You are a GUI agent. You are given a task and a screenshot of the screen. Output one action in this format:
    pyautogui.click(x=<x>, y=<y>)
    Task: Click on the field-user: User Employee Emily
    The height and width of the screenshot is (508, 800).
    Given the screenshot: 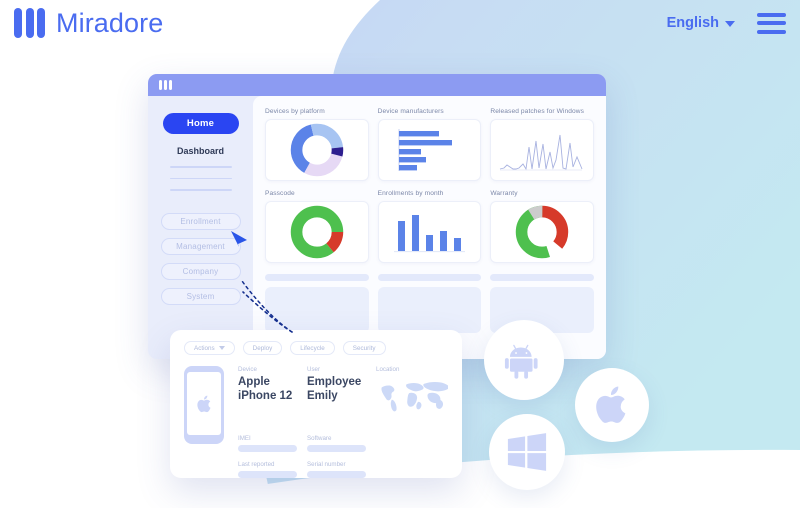 What is the action you would take?
    pyautogui.click(x=336, y=393)
    